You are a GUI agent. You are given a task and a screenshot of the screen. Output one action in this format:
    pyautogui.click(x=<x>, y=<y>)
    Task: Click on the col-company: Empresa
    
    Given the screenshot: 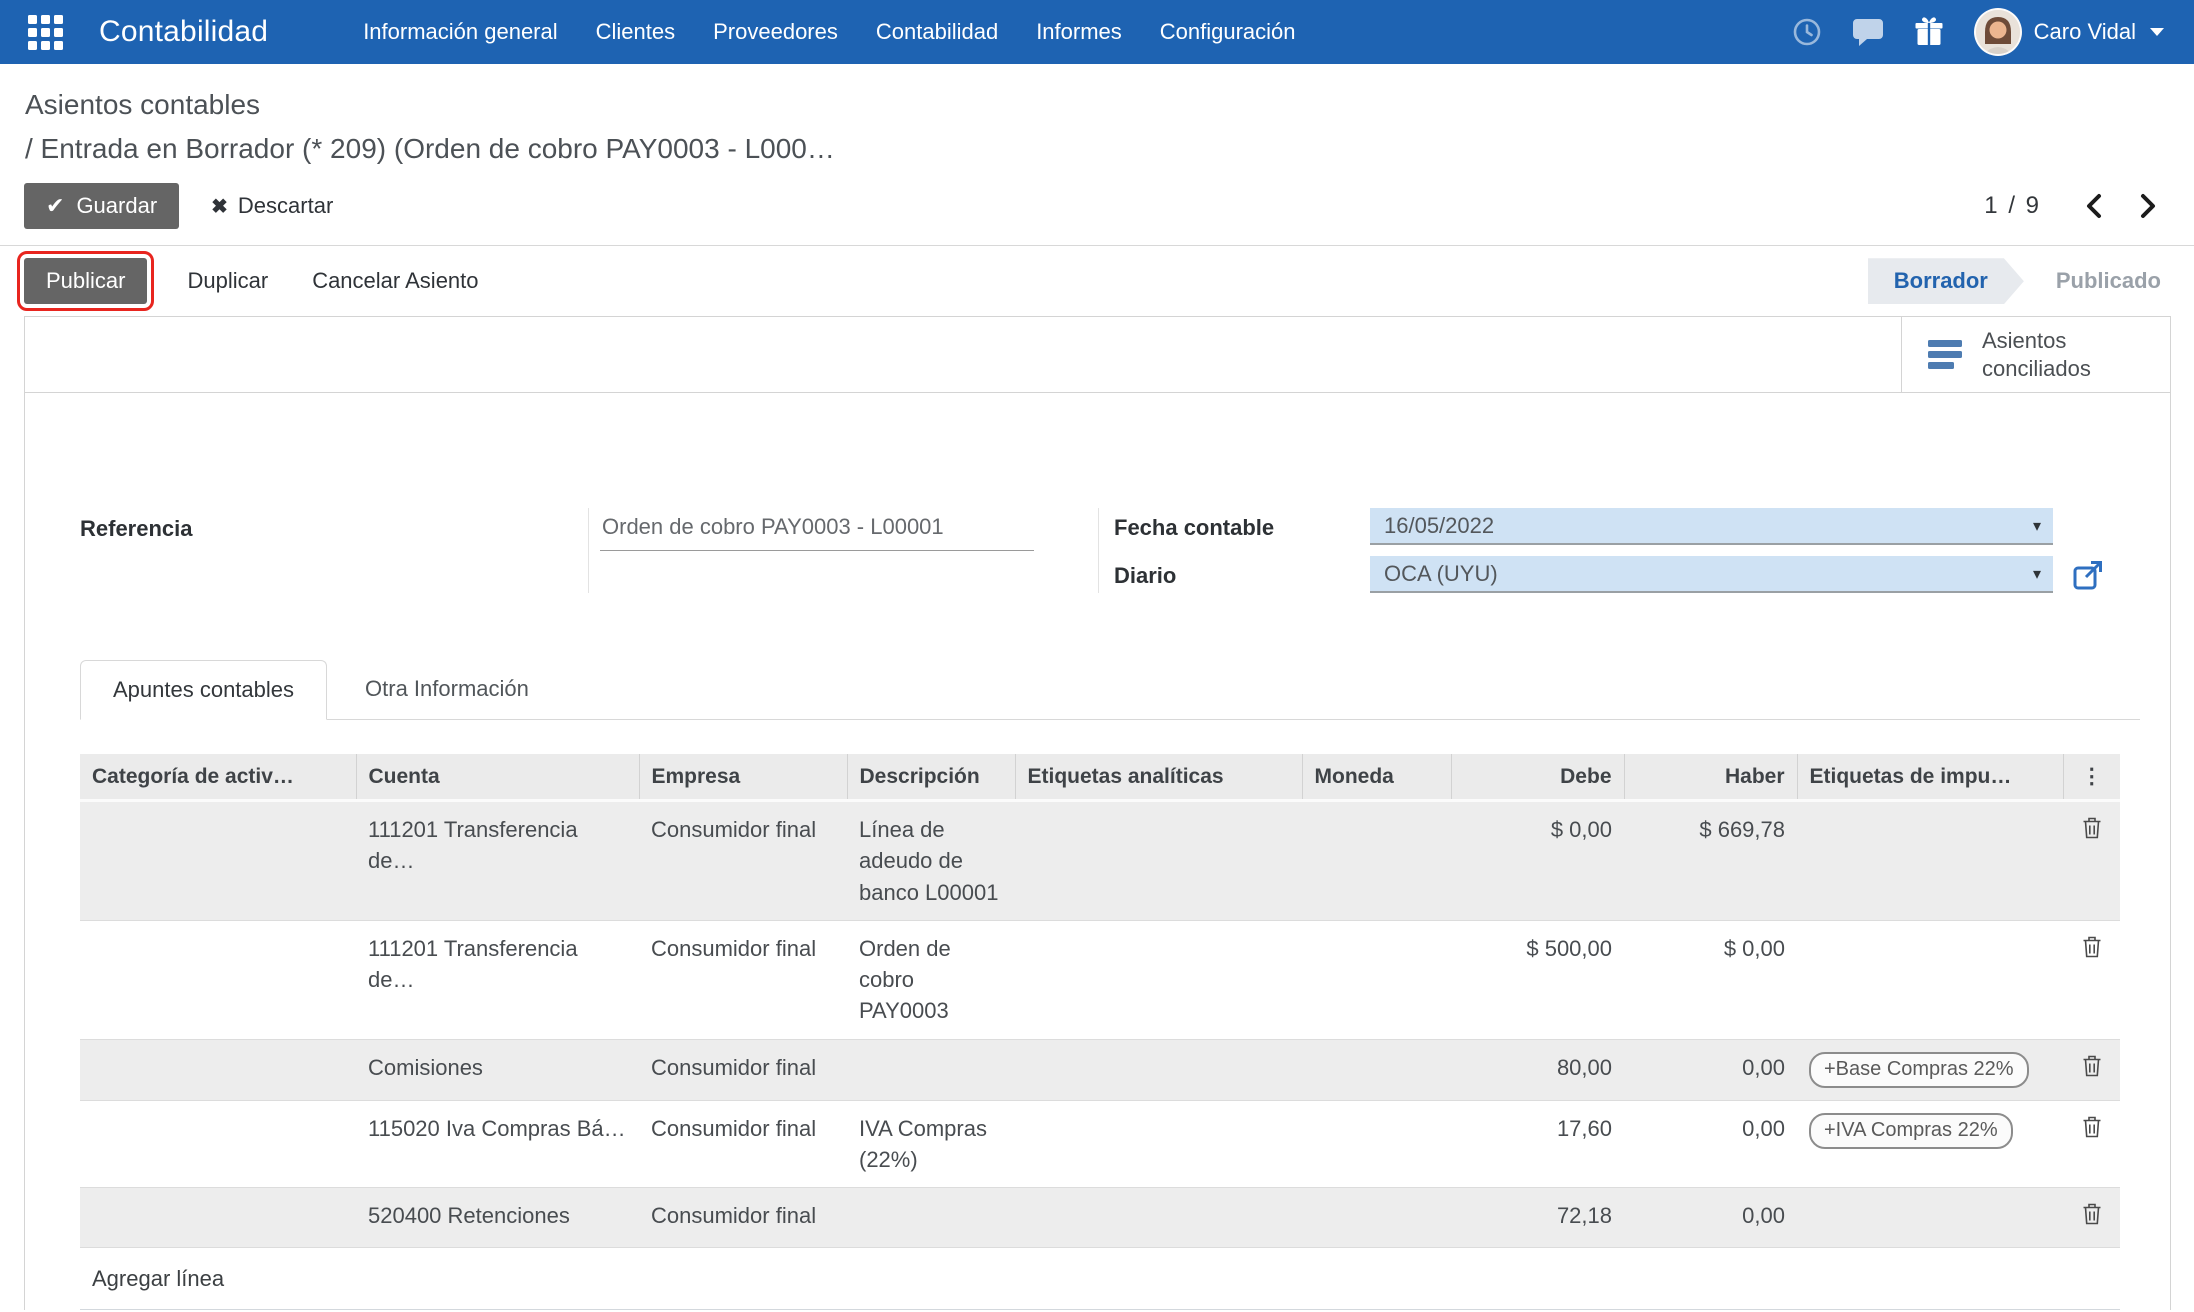 What is the action you would take?
    pyautogui.click(x=743, y=778)
    